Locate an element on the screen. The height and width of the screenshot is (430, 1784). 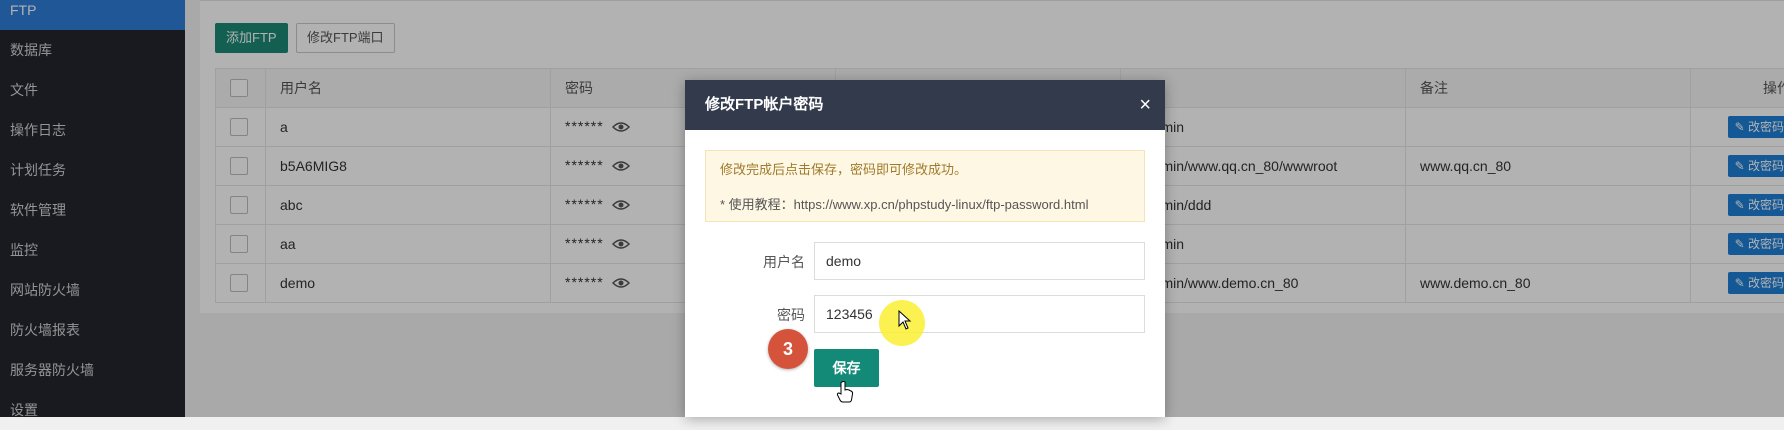
username-label: 用户名 is located at coordinates (755, 262).